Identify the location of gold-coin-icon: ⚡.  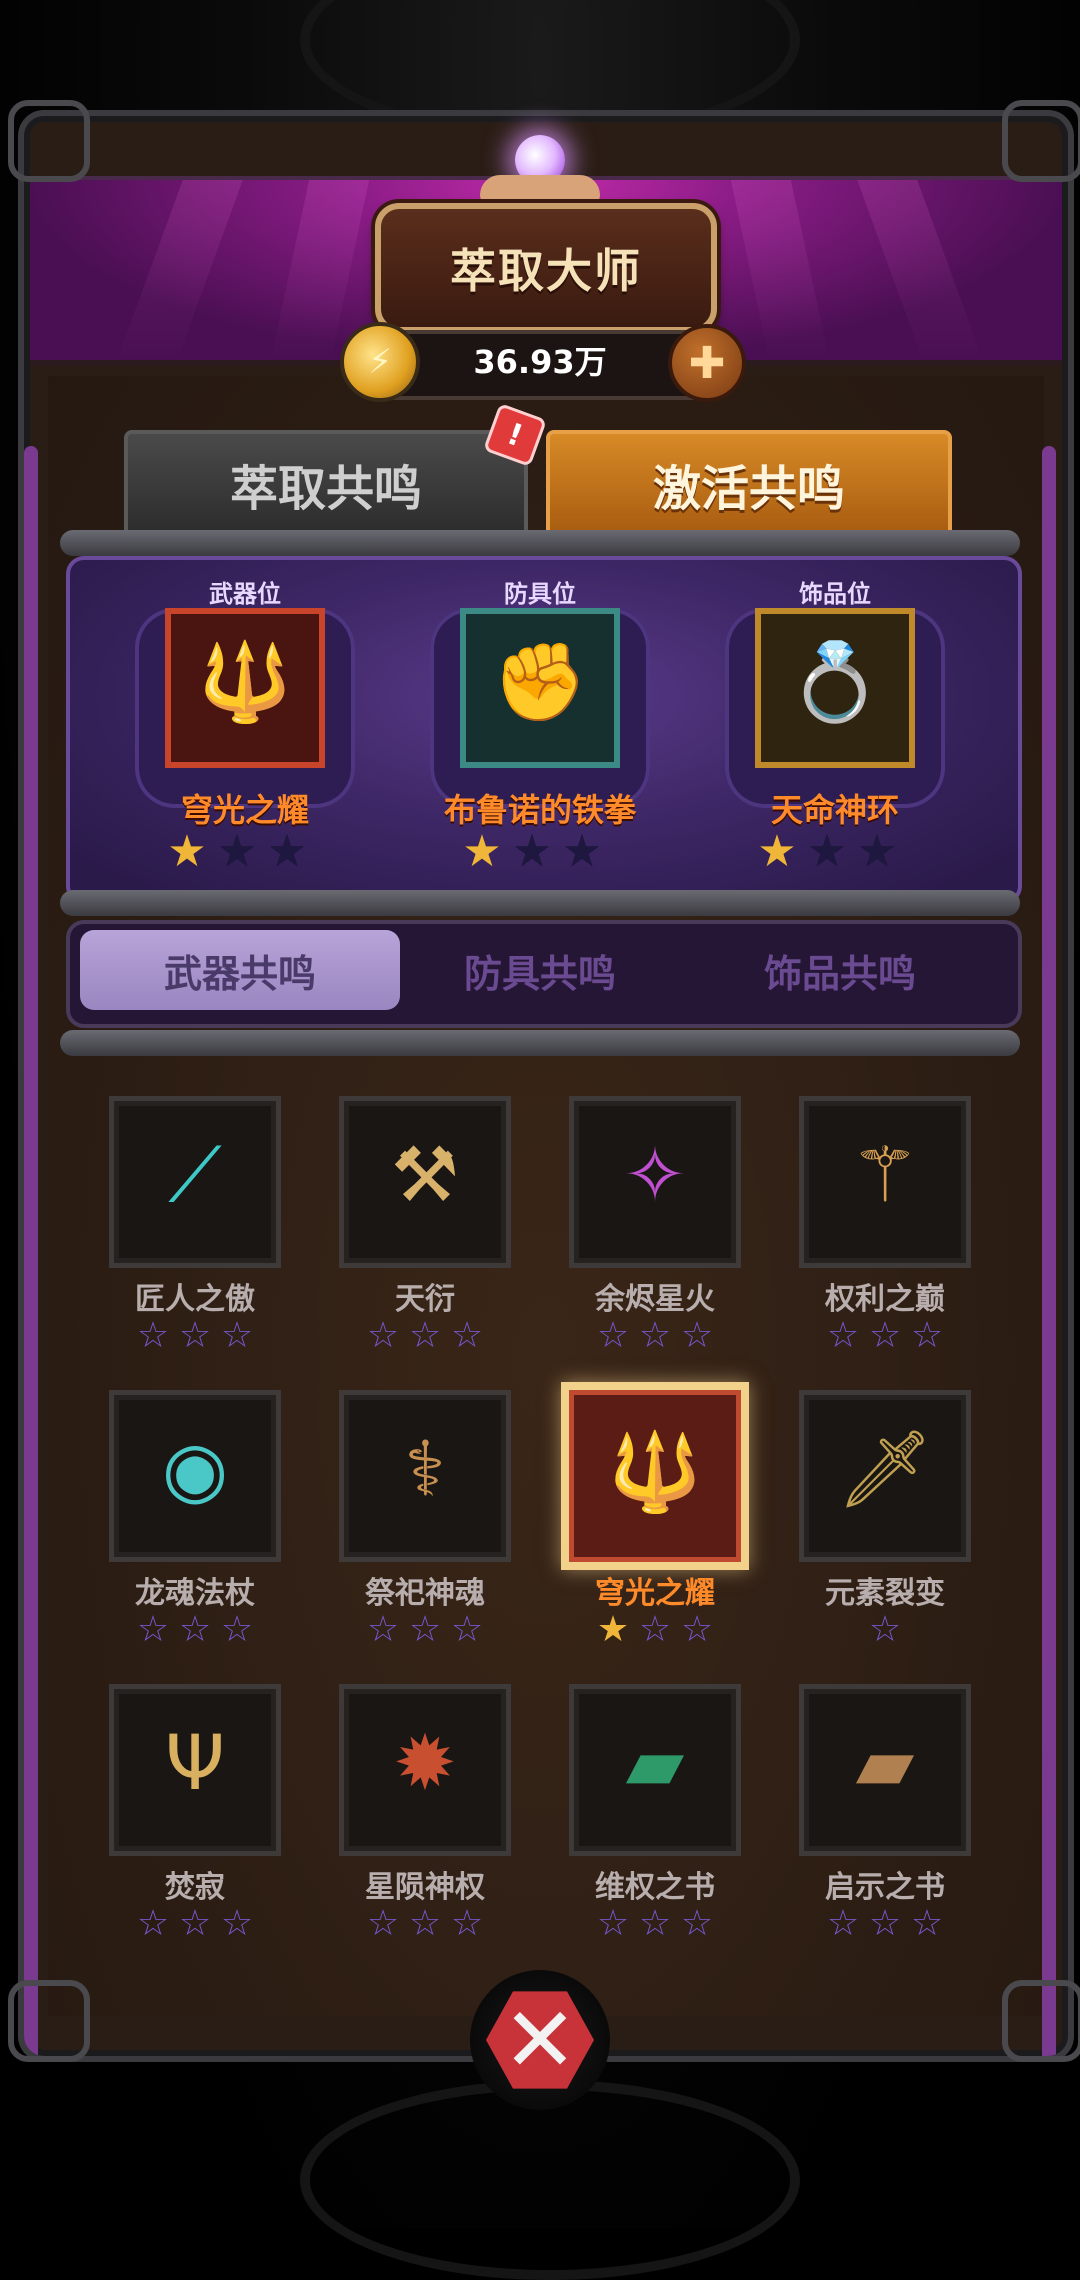
(380, 362).